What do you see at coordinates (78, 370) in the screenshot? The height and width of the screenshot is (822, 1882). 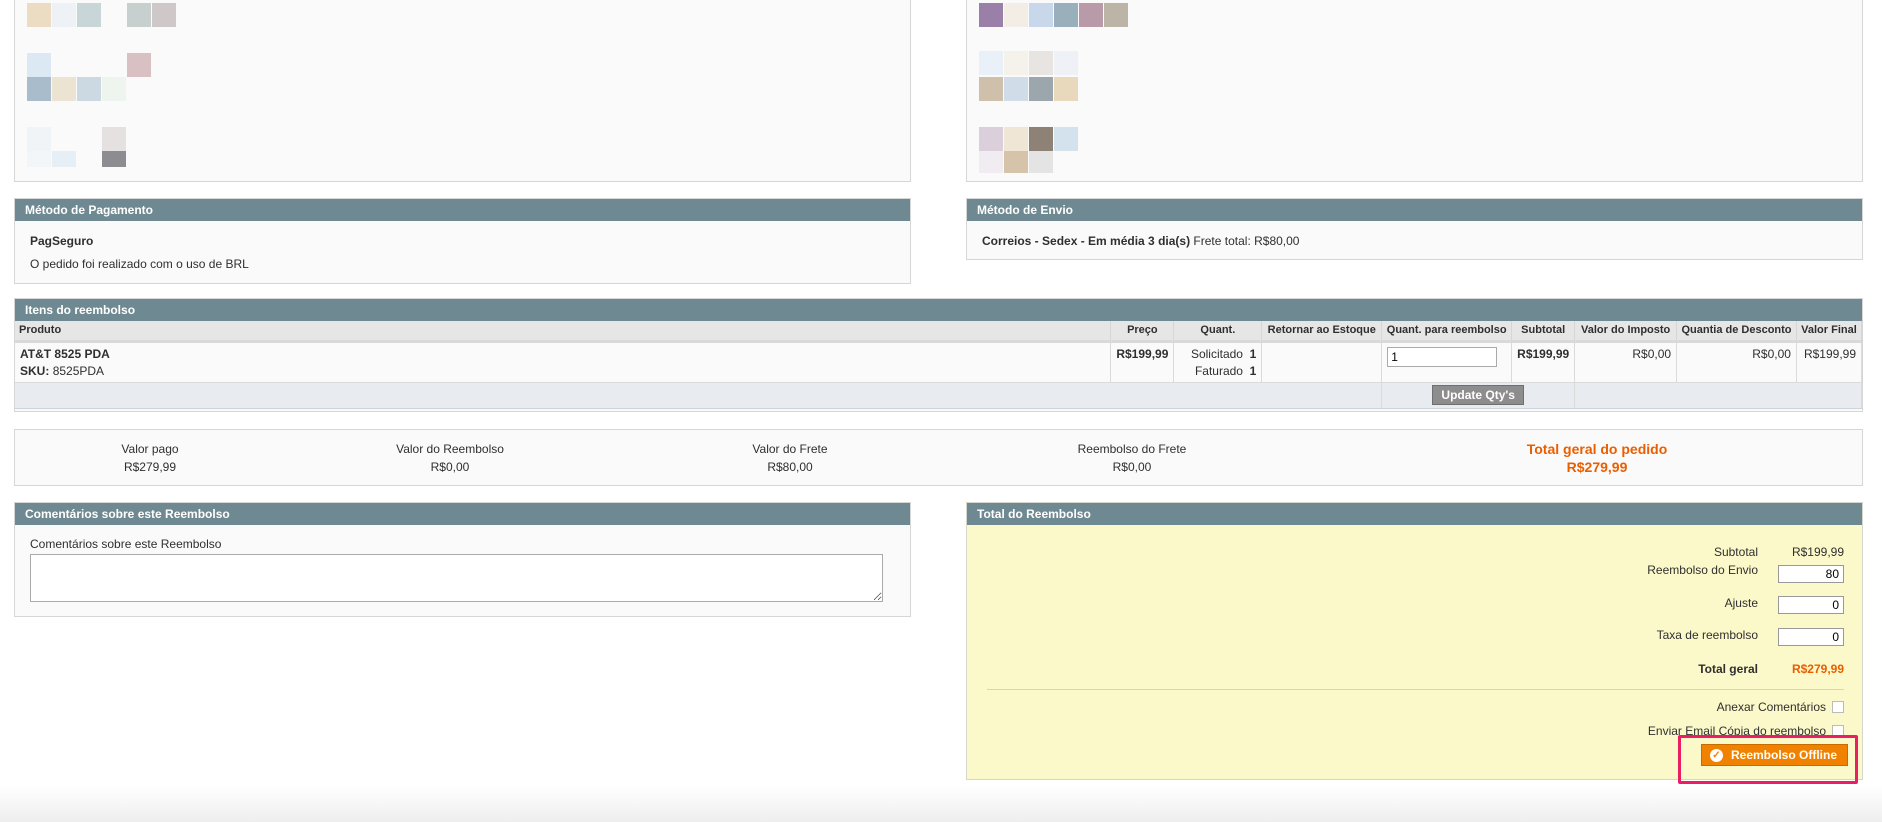 I see `sku-value: 8525PDA` at bounding box center [78, 370].